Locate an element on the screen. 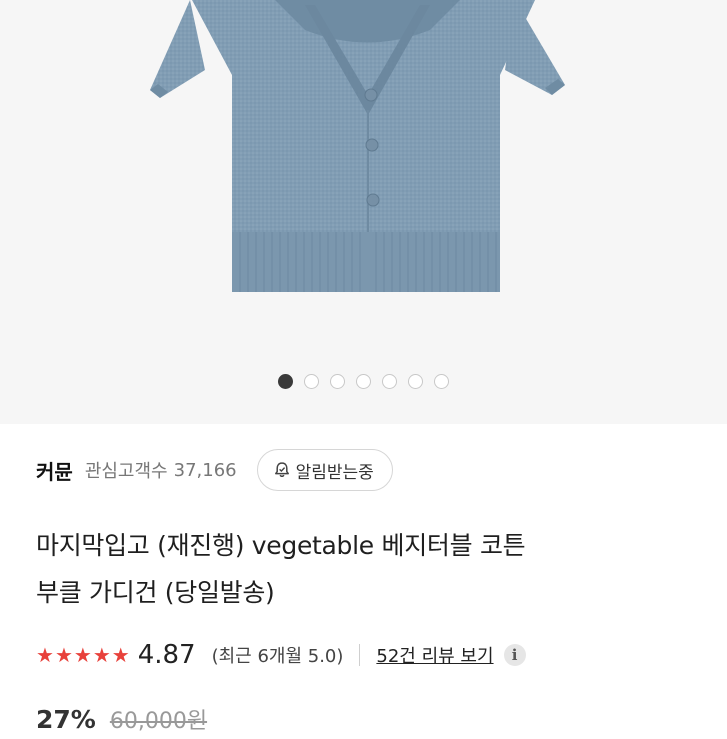 The image size is (727, 739). bell-icon is located at coordinates (281, 470).